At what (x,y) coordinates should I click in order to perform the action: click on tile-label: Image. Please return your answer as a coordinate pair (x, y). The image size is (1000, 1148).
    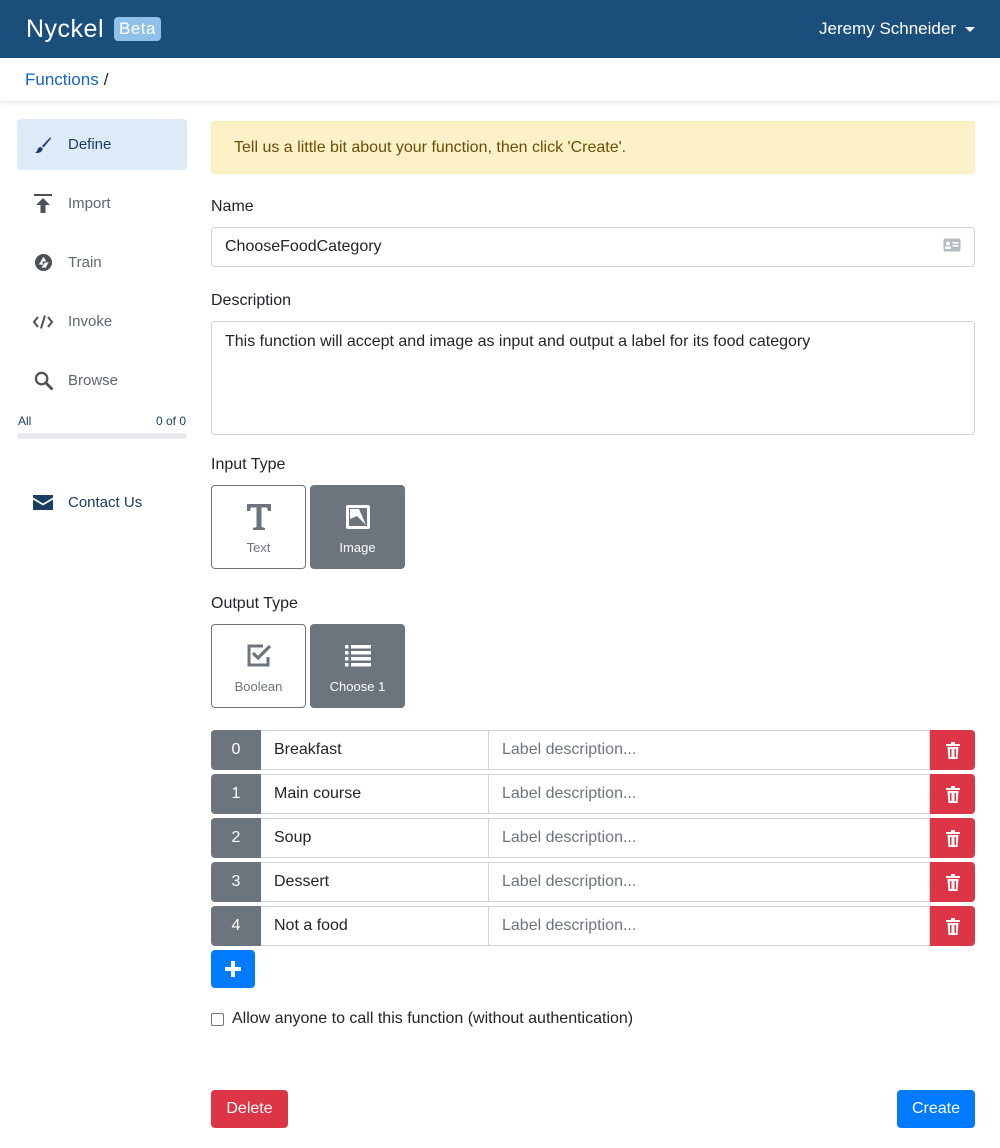
    Looking at the image, I should click on (357, 547).